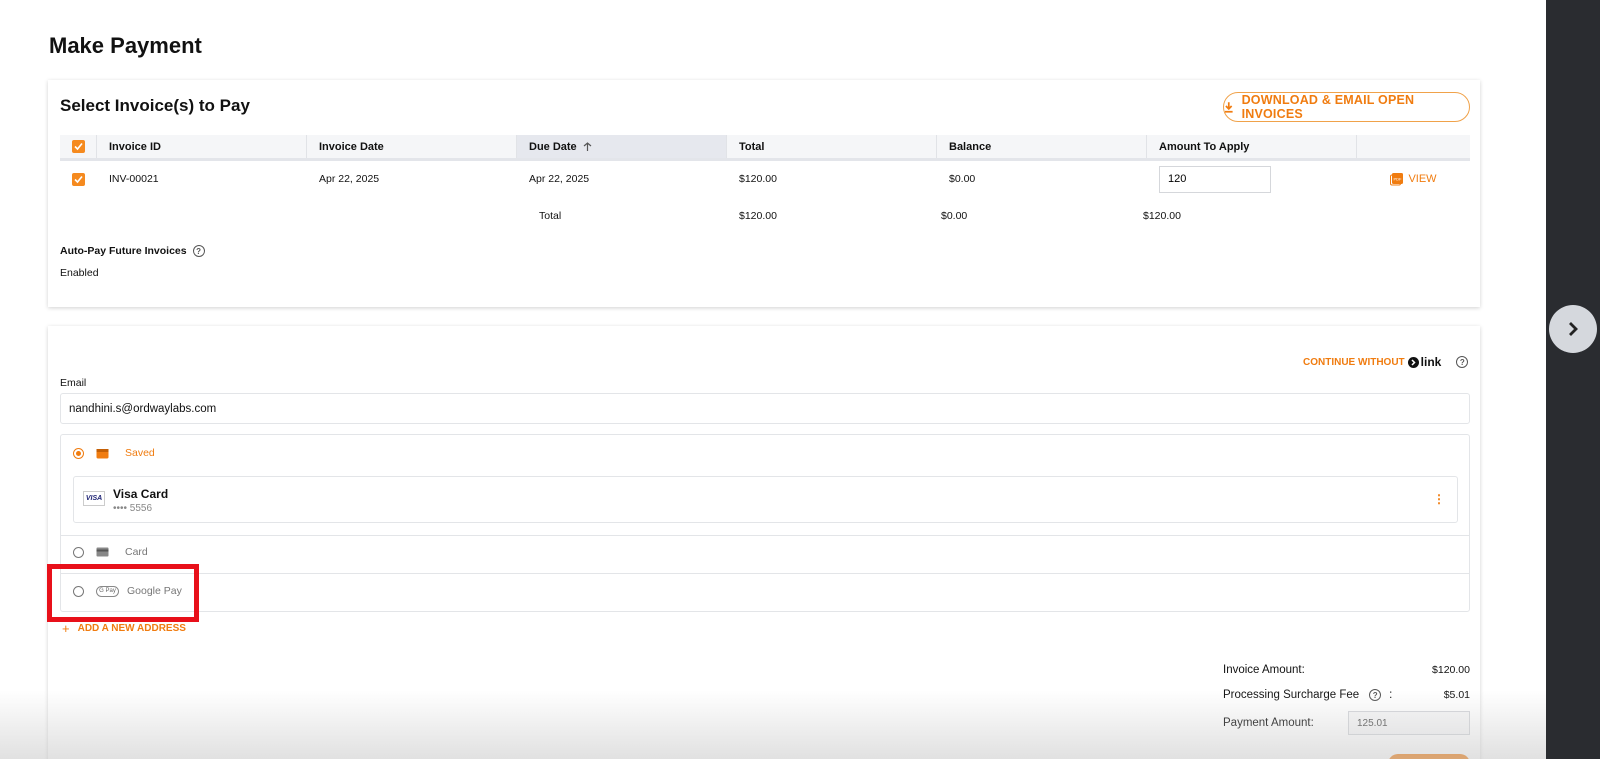 The image size is (1600, 759). I want to click on option-card: Card, so click(110, 552).